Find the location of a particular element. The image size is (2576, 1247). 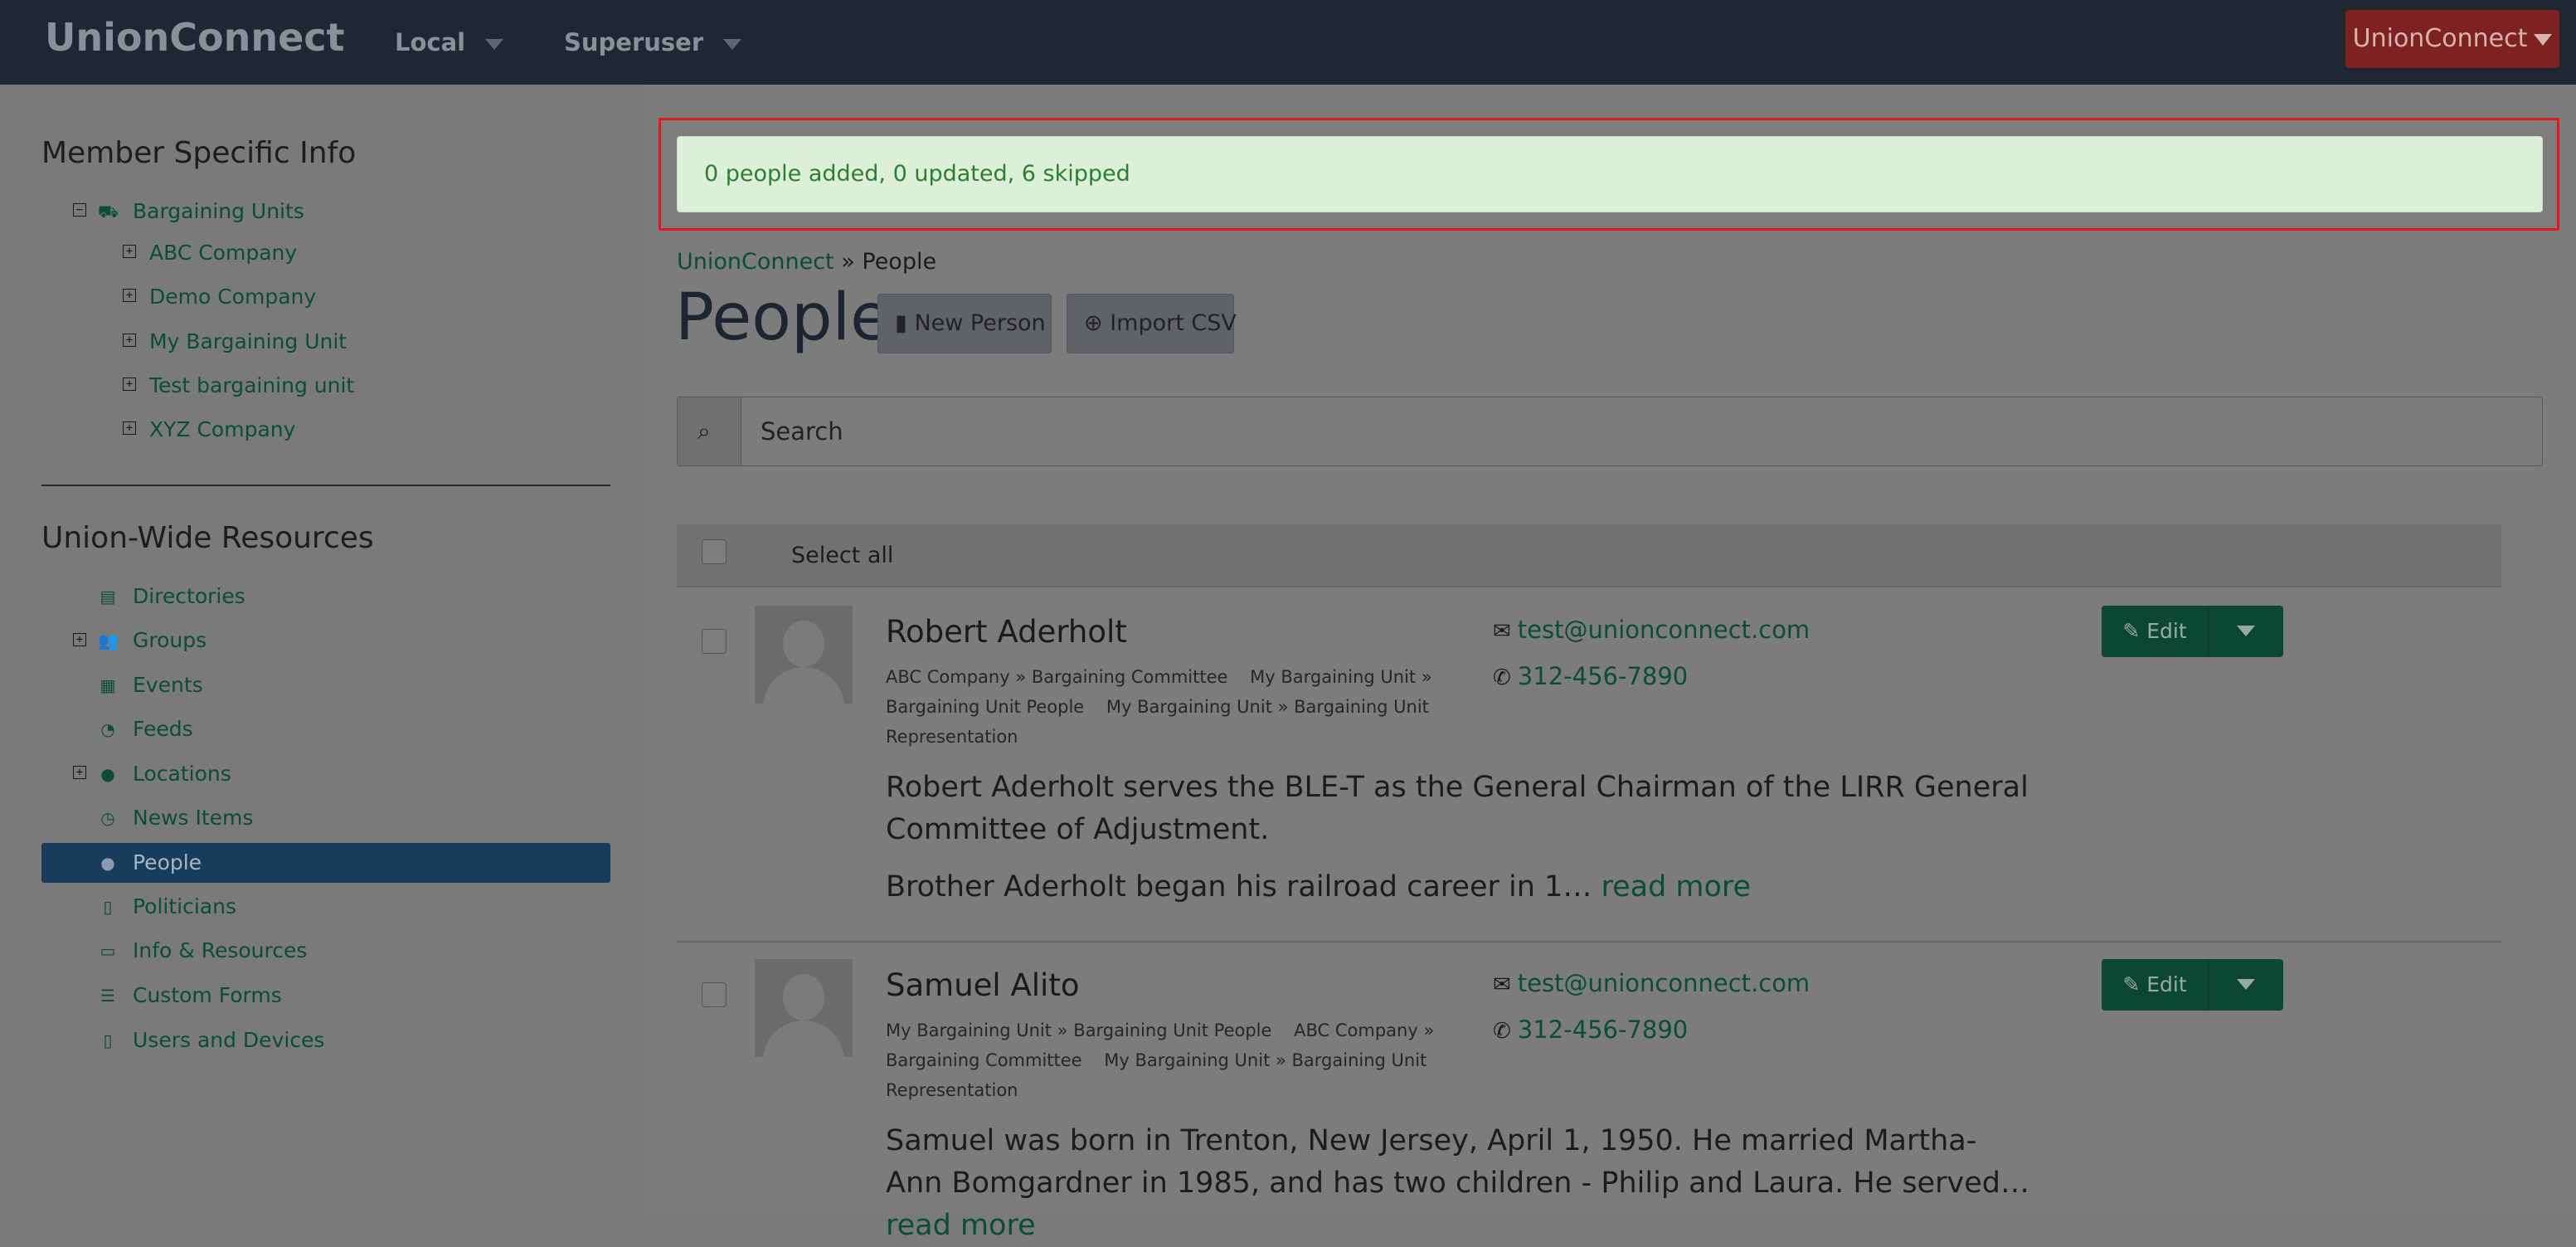

envelope-icon: ✉ is located at coordinates (1502, 984).